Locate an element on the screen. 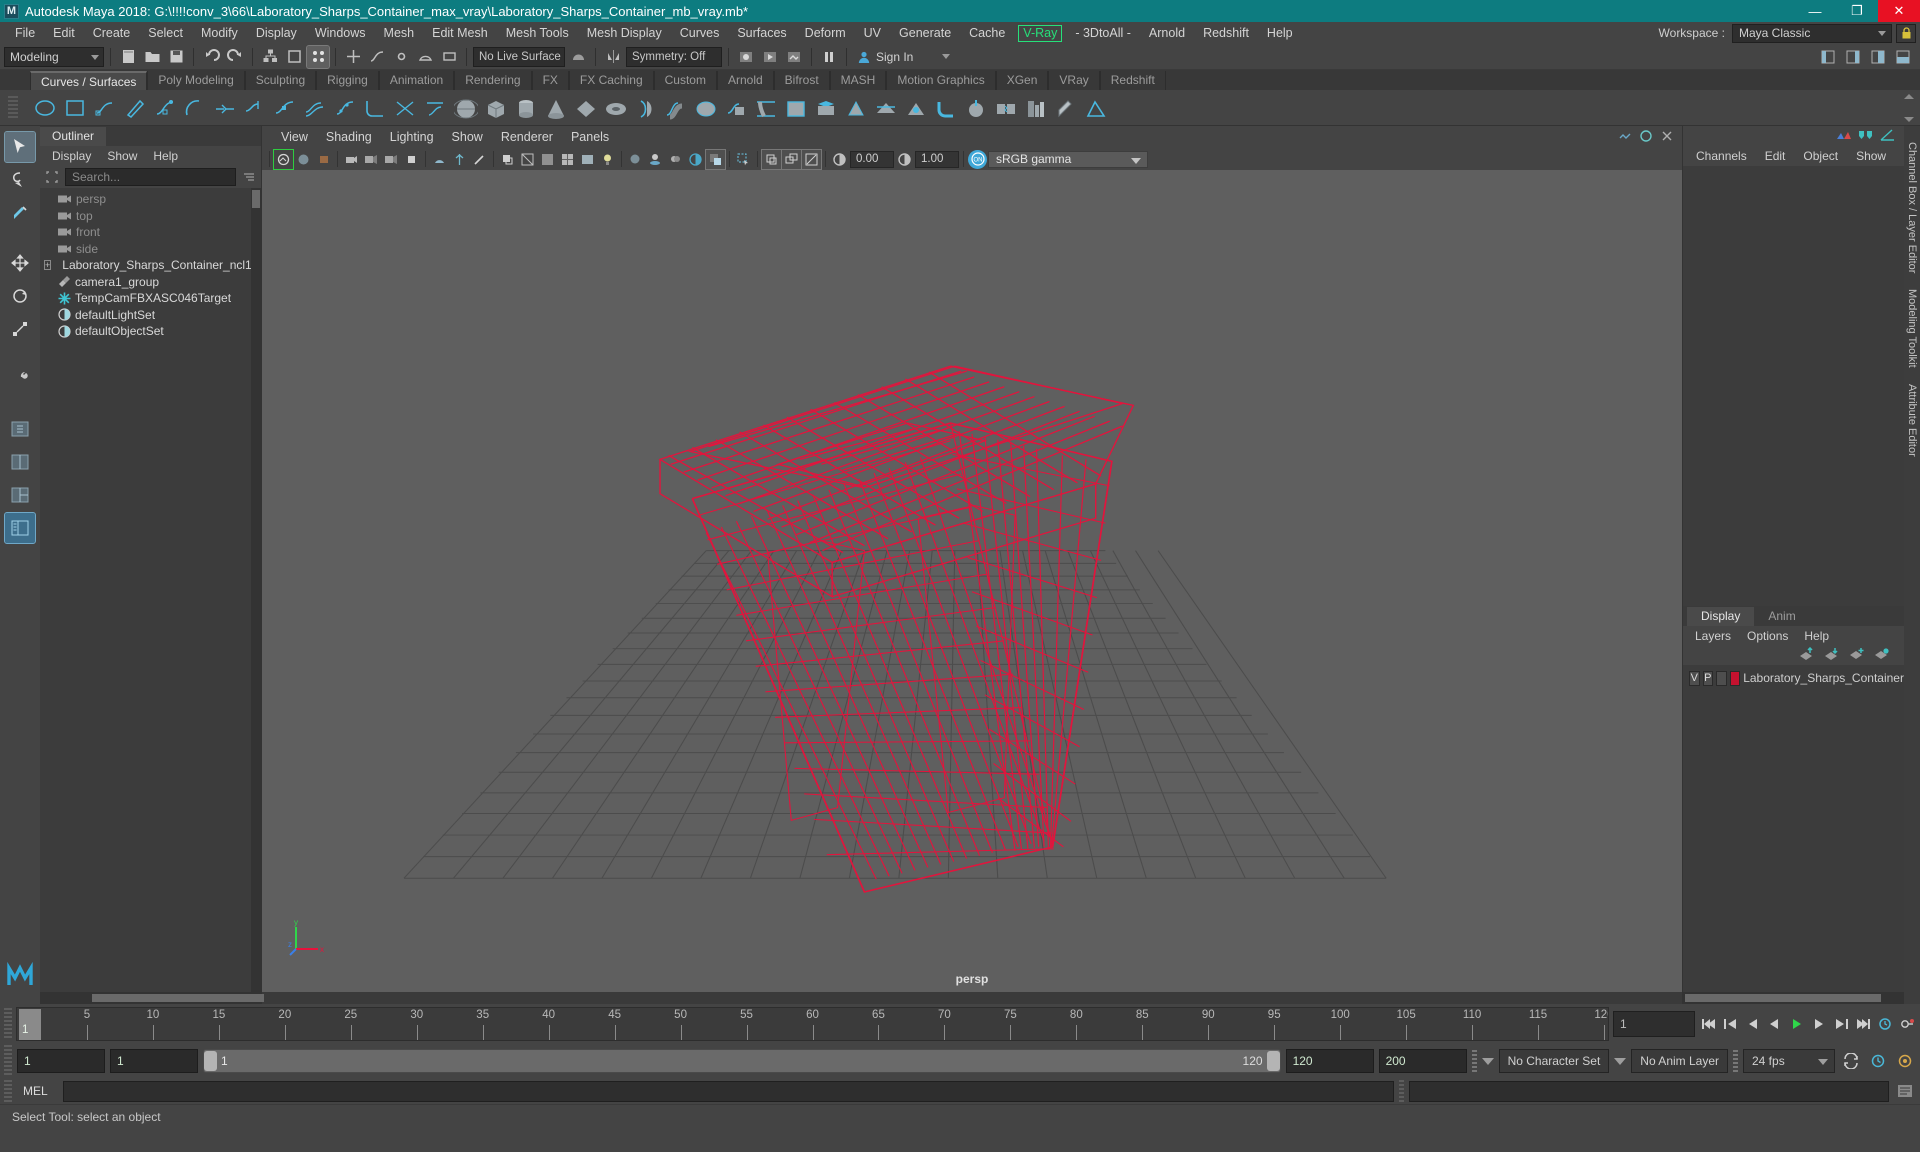  viewport-menu-show: Show is located at coordinates (467, 137).